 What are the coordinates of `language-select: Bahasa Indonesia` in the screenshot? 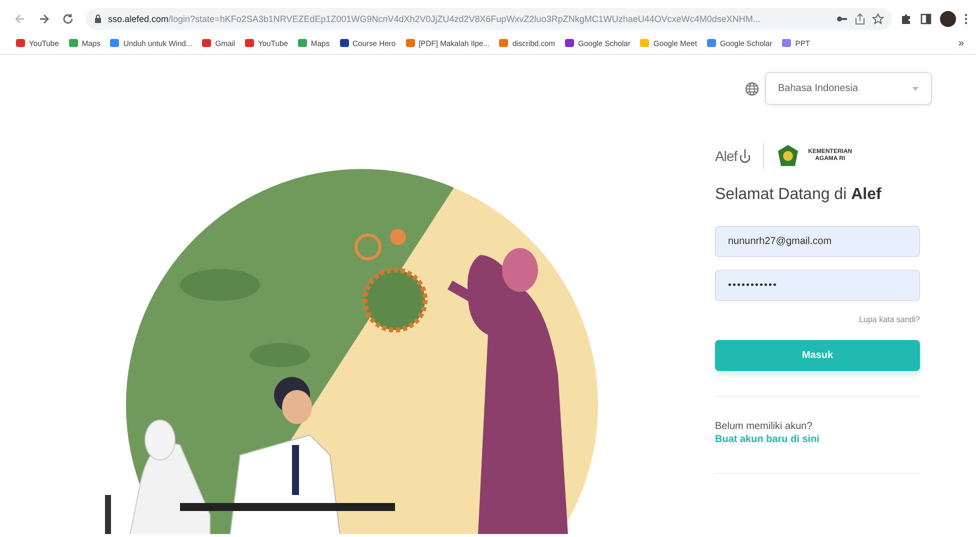 It's located at (848, 88).